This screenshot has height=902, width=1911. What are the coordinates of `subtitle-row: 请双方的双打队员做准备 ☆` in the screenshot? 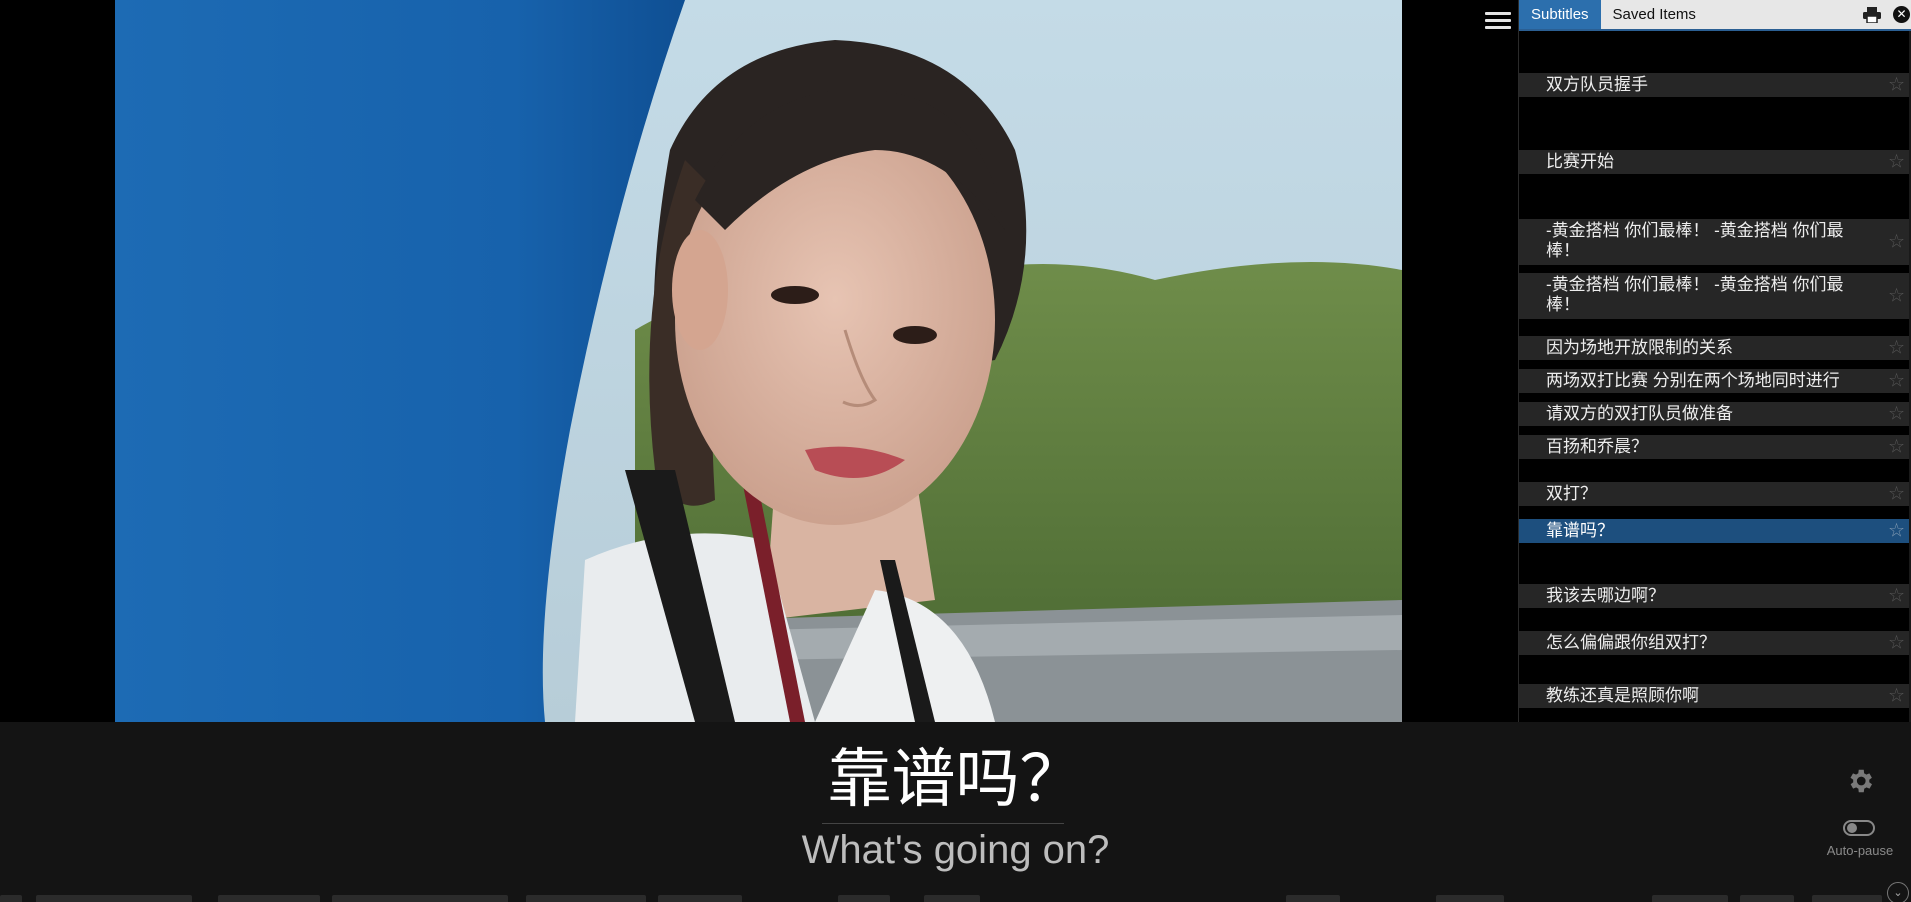 It's located at (1714, 414).